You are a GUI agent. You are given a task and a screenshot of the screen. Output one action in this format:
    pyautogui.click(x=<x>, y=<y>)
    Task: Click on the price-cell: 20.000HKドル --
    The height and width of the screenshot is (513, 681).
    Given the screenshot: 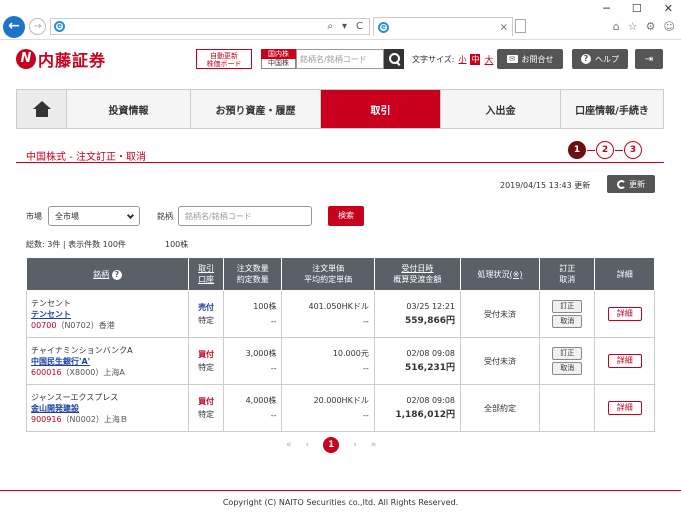 What is the action you would take?
    pyautogui.click(x=328, y=408)
    